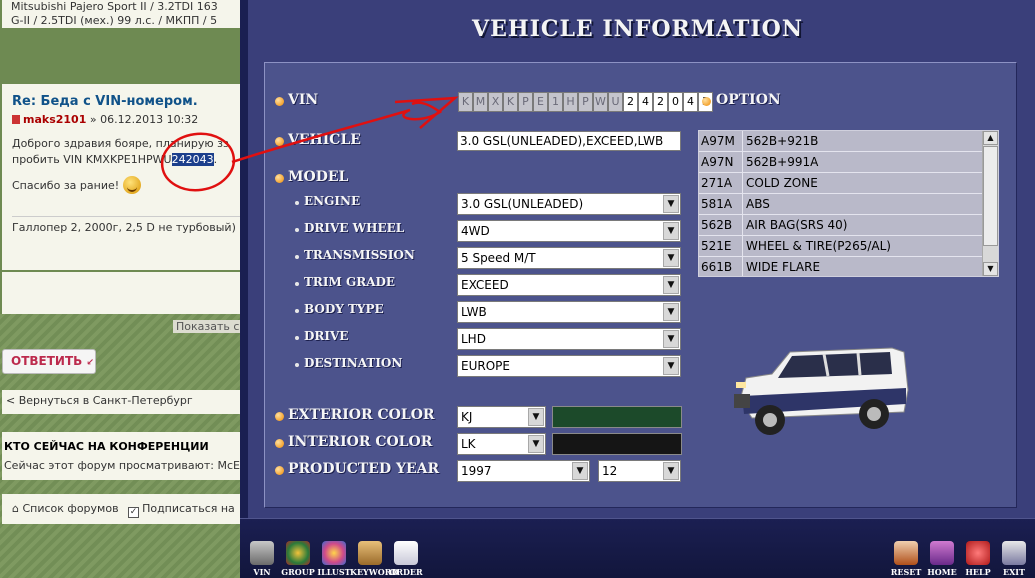 The height and width of the screenshot is (578, 1035). What do you see at coordinates (16, 119) in the screenshot?
I see `post-icon` at bounding box center [16, 119].